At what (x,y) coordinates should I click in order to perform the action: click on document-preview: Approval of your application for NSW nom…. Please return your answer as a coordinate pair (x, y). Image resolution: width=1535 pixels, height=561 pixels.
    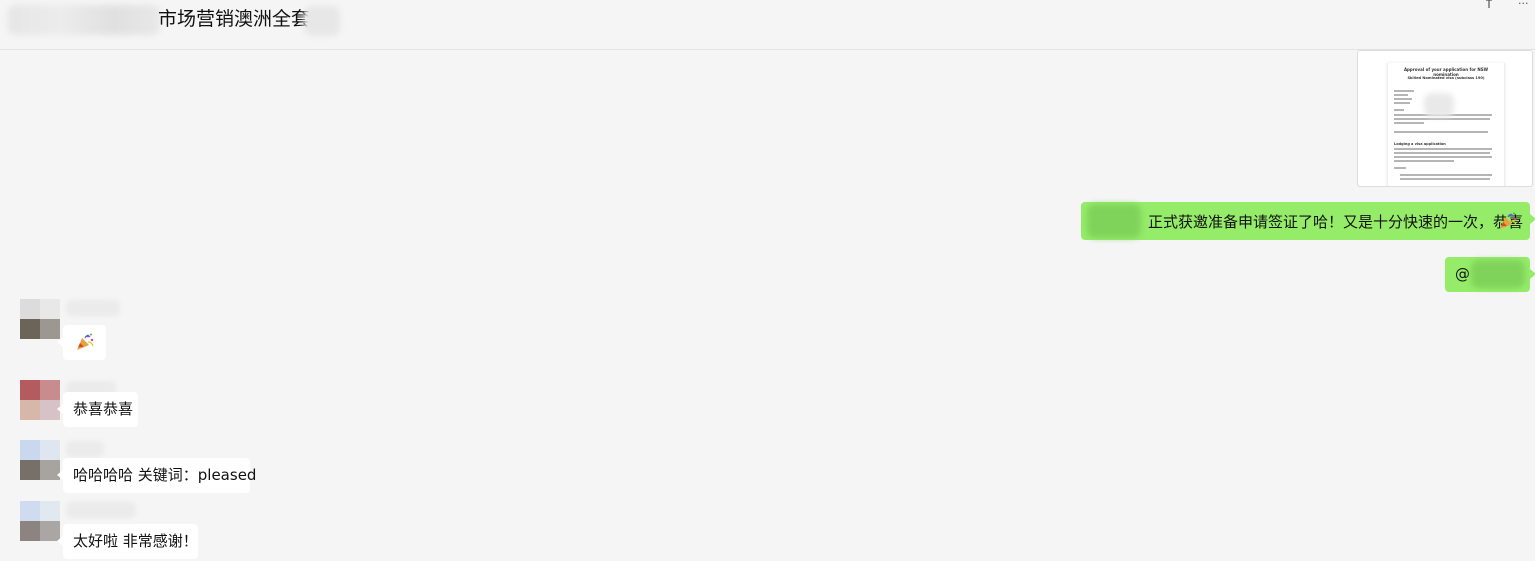
    Looking at the image, I should click on (1446, 124).